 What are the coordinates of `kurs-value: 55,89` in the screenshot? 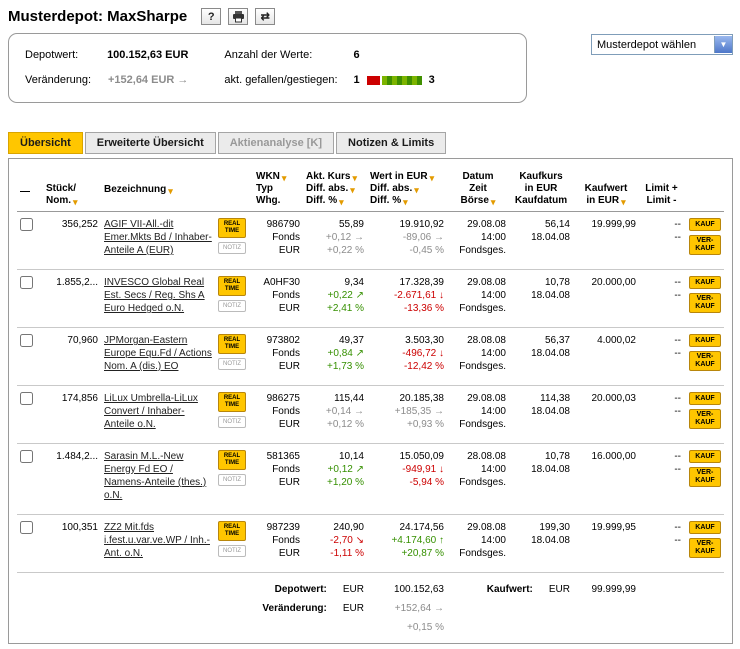 It's located at (351, 224).